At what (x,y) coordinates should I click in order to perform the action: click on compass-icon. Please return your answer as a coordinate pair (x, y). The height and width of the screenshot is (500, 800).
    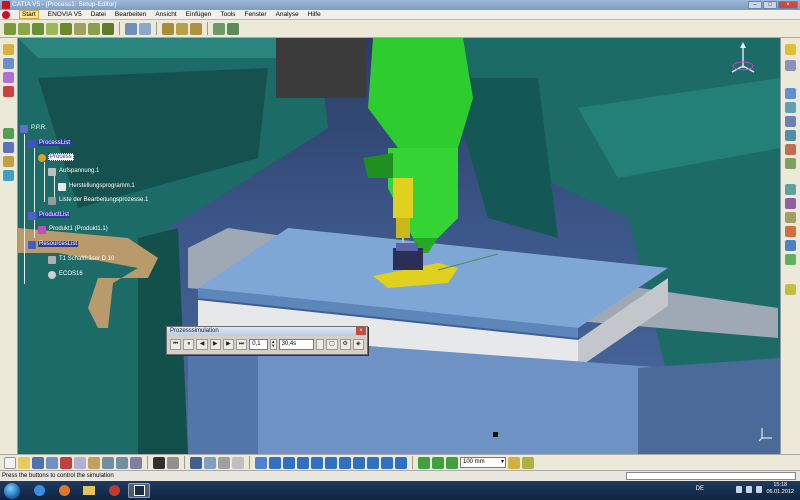
    Looking at the image, I should click on (743, 62).